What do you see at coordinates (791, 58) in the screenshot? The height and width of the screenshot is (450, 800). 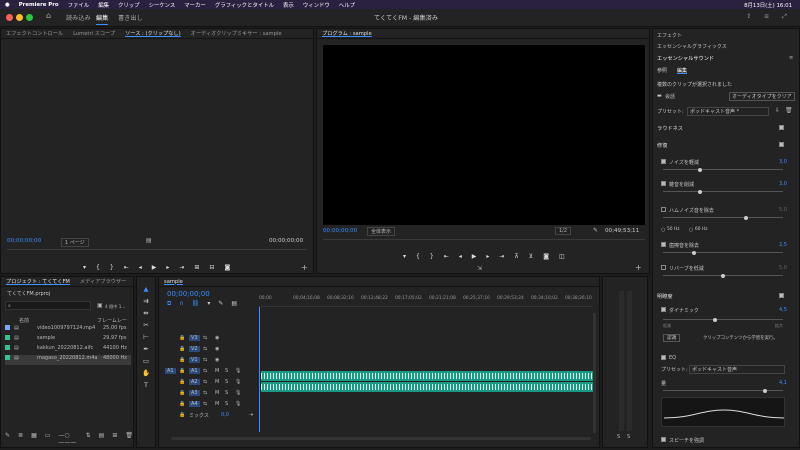 I see `panel-menu-icon: ≡` at bounding box center [791, 58].